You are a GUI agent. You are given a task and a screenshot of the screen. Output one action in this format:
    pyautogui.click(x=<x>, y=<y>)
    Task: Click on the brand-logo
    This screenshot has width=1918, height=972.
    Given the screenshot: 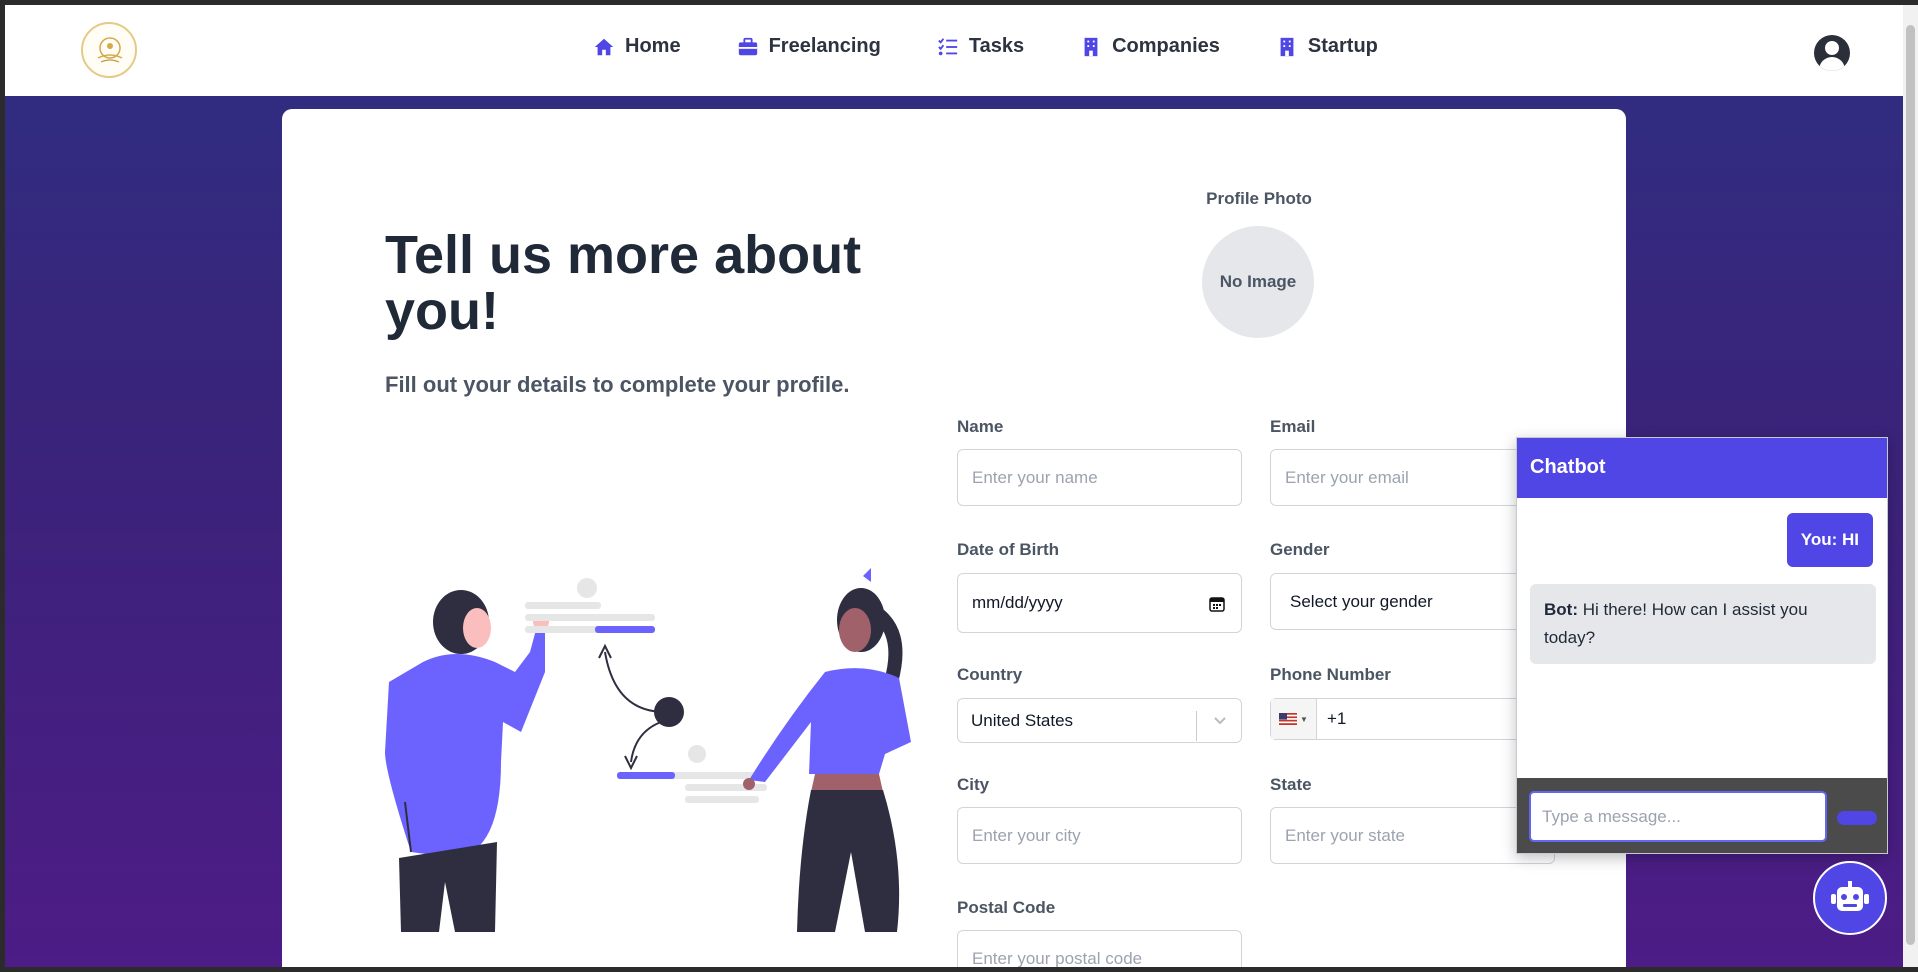 What is the action you would take?
    pyautogui.click(x=109, y=50)
    